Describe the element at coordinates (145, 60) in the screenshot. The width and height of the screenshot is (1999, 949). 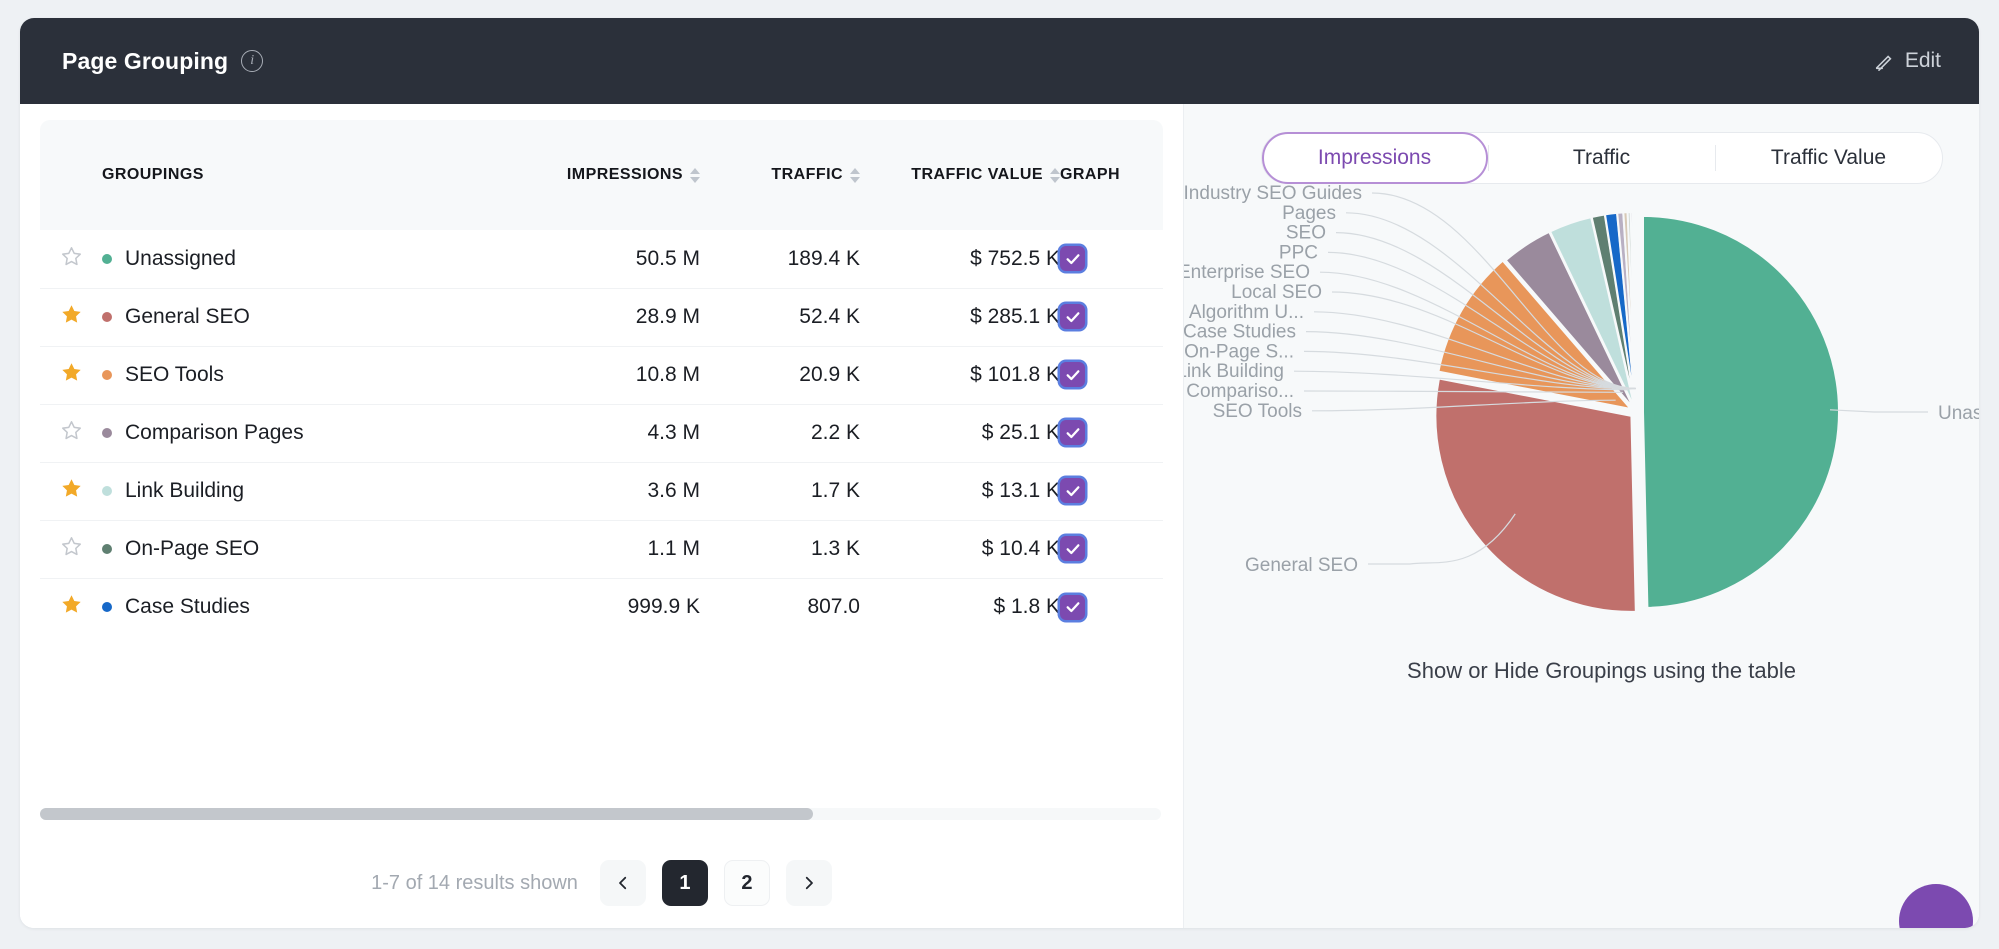
I see `page-title: Page Grouping` at that location.